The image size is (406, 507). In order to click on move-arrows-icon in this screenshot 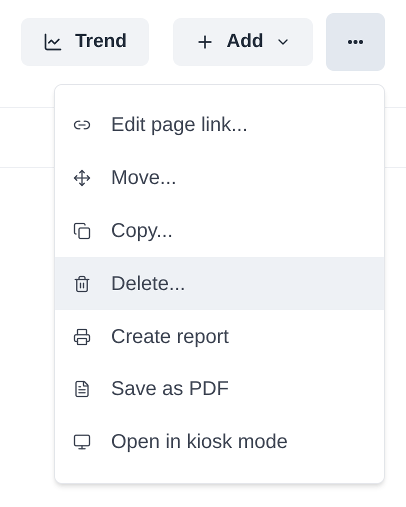, I will do `click(82, 178)`.